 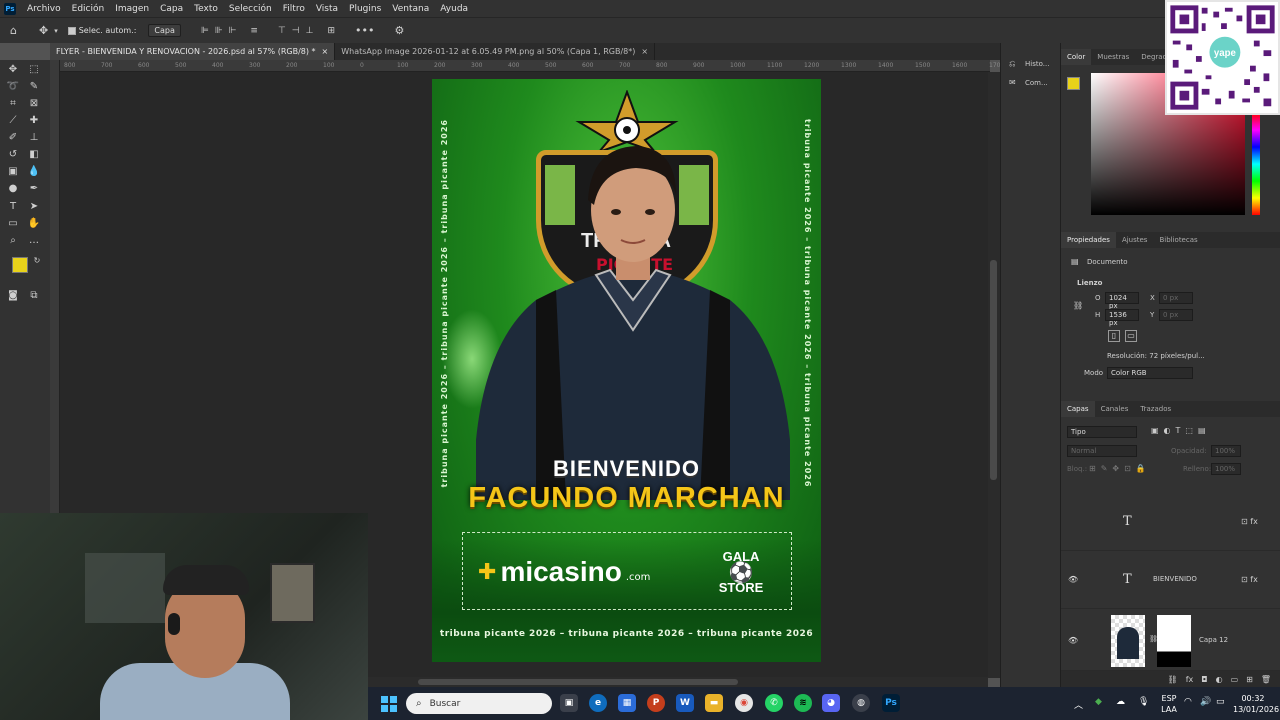 What do you see at coordinates (1076, 57) in the screenshot?
I see `tab-color: Color` at bounding box center [1076, 57].